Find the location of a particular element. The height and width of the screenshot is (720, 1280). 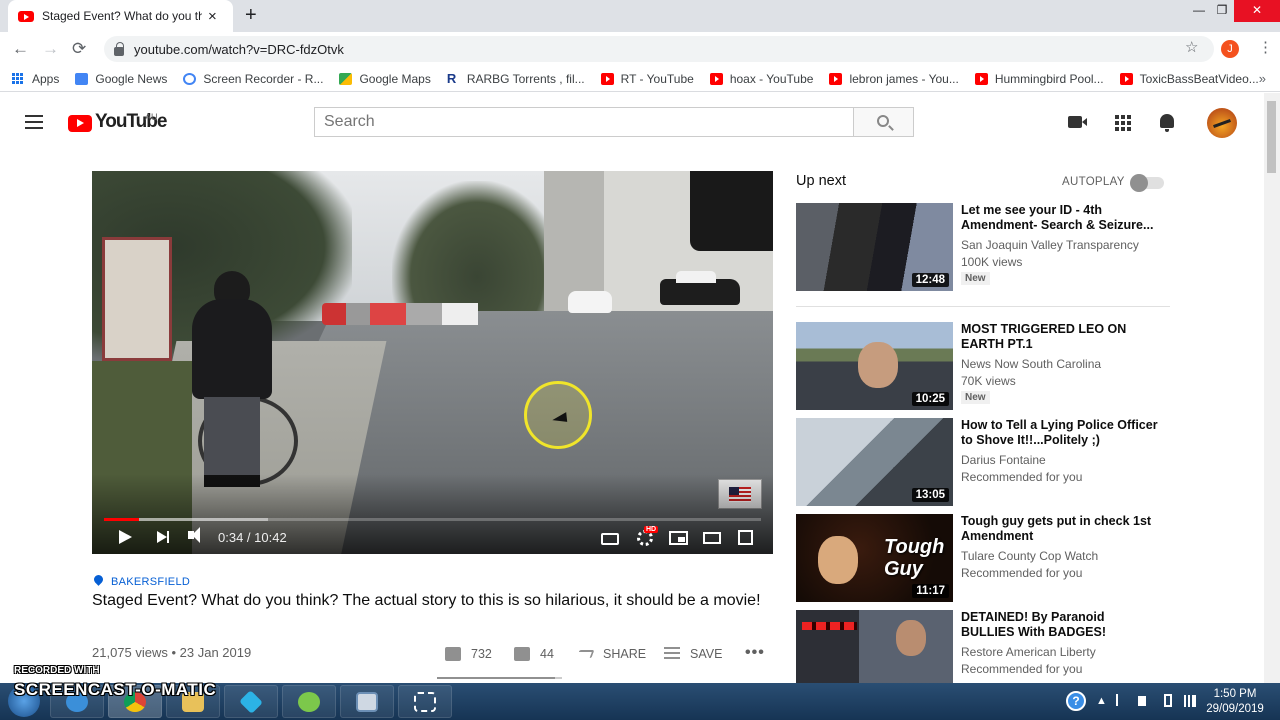

search-button is located at coordinates (883, 122).